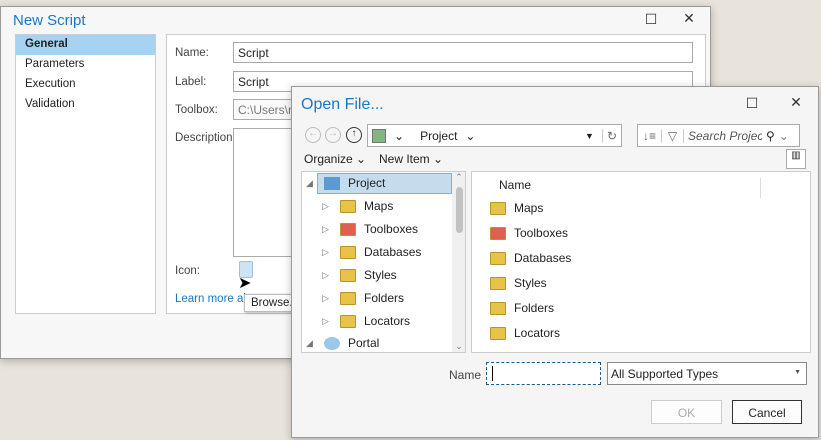  Describe the element at coordinates (543, 373) in the screenshot. I see `file-name-input` at that location.